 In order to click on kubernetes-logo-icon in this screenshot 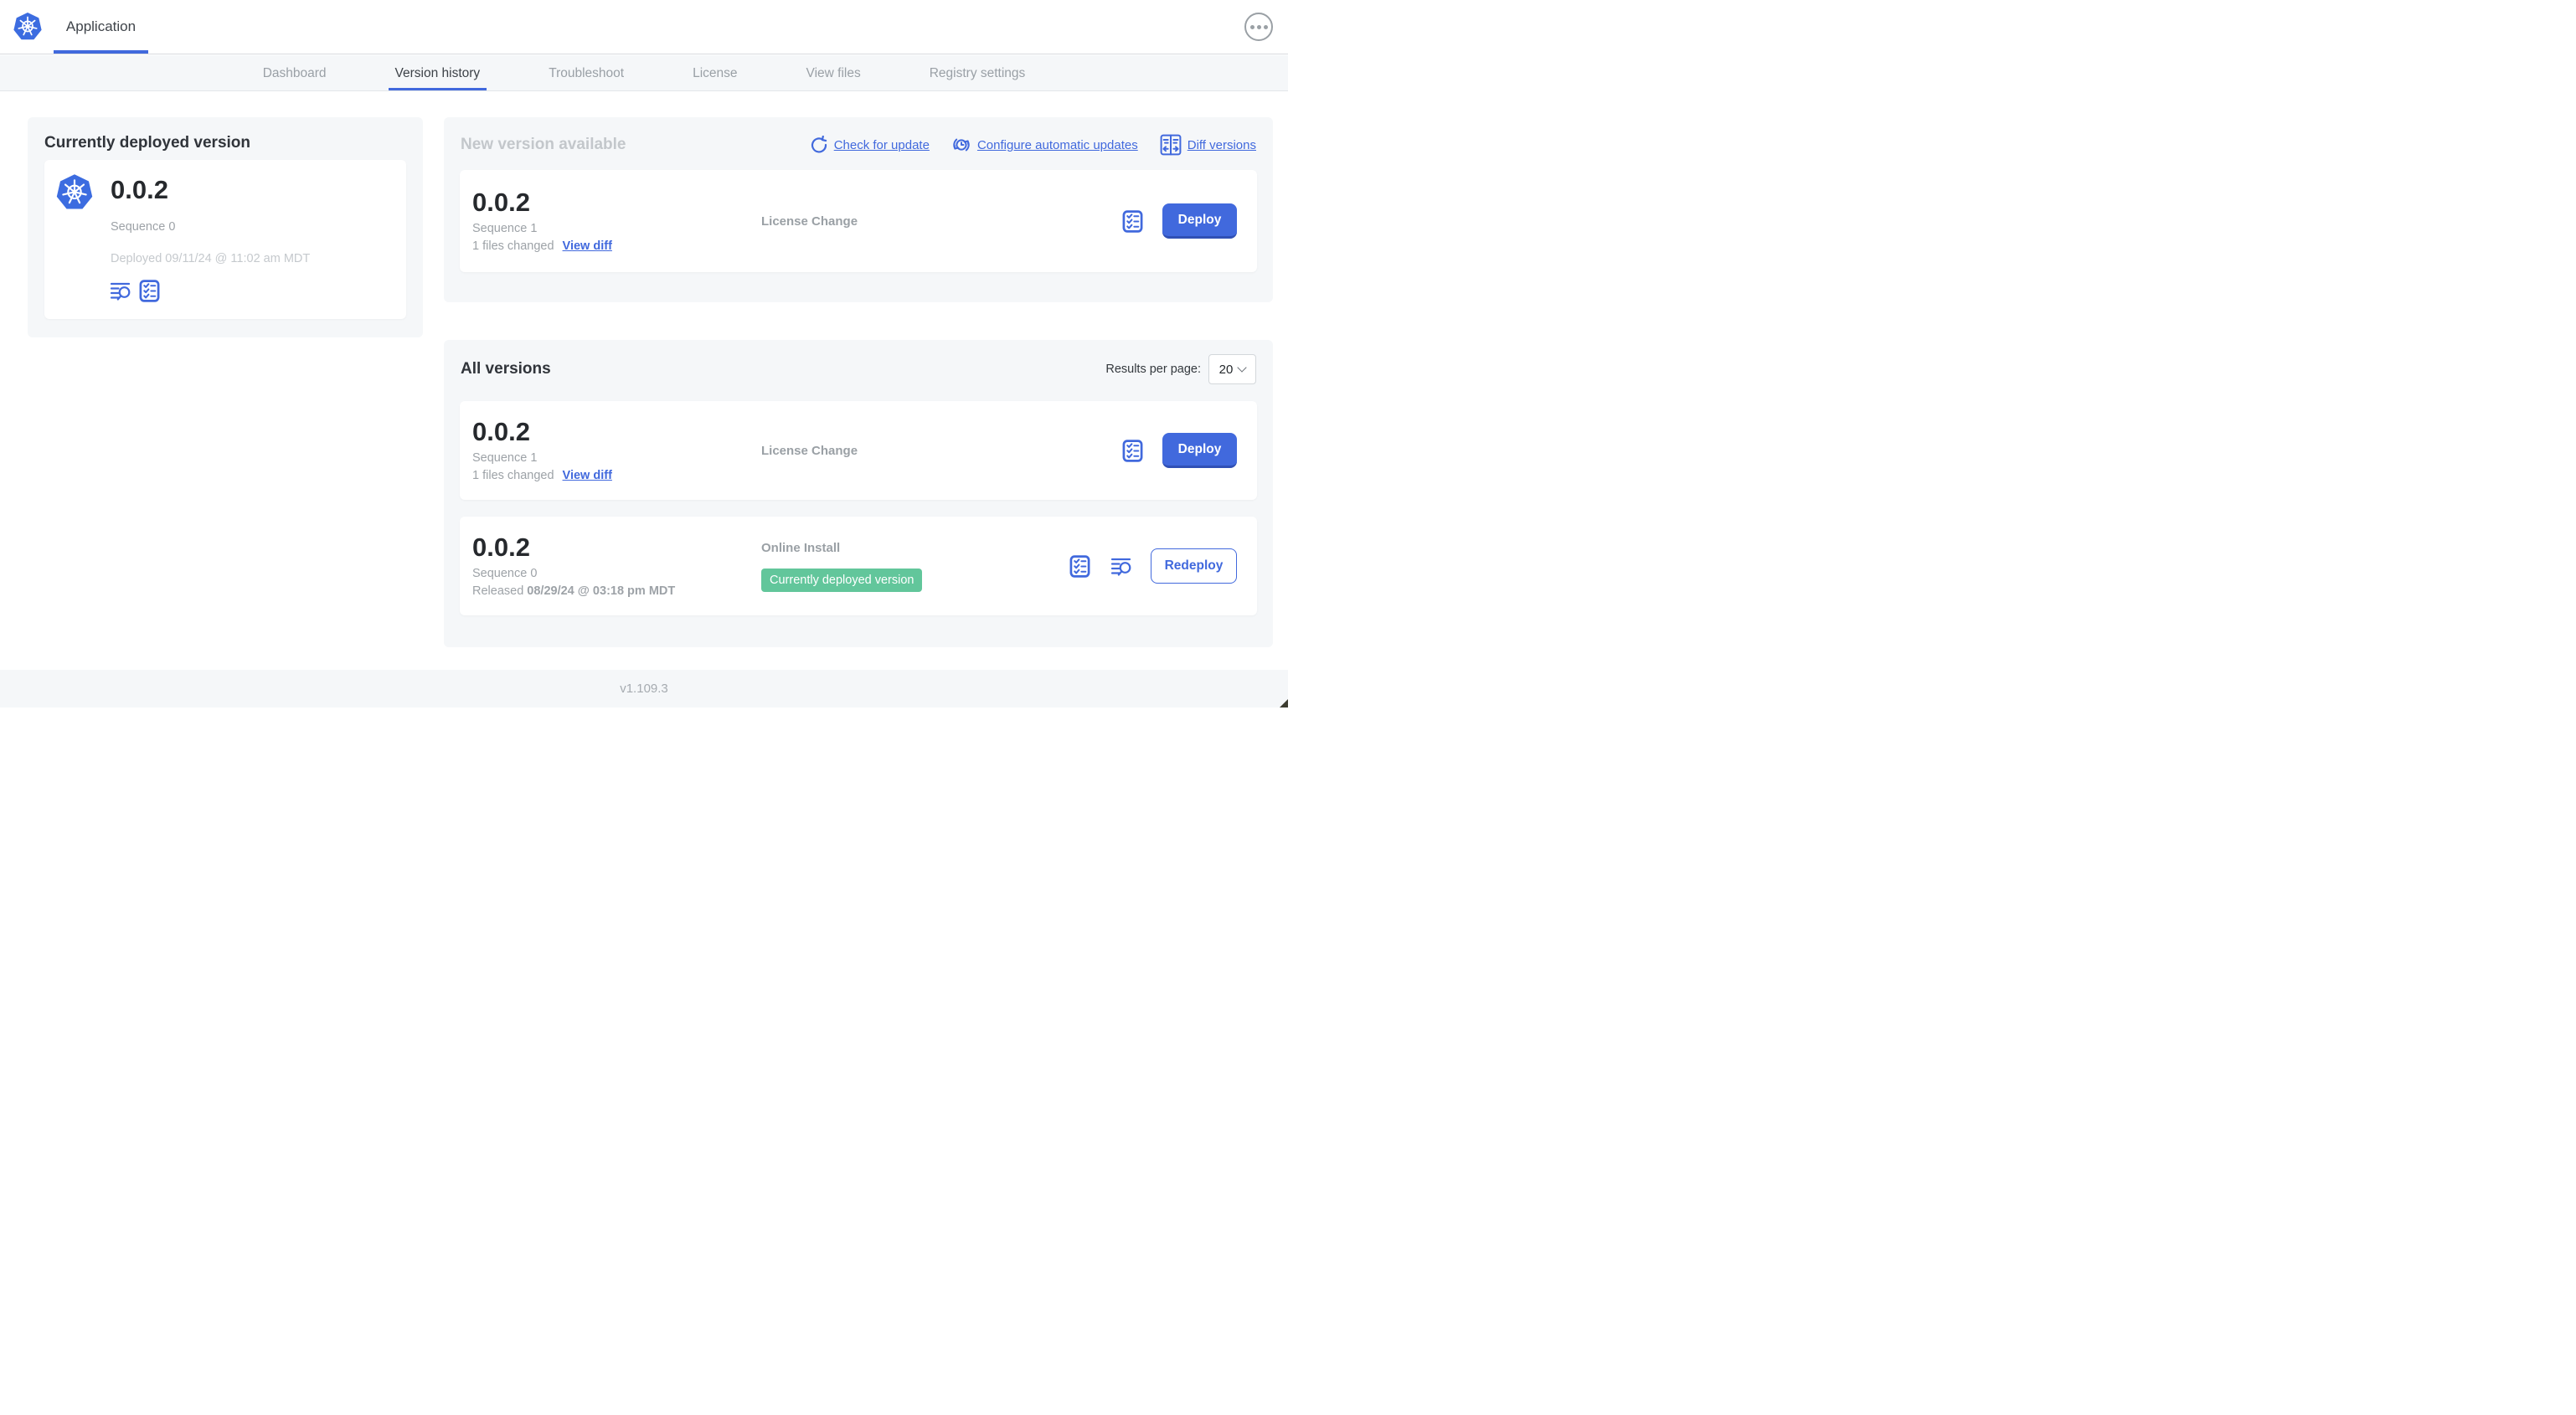, I will do `click(28, 26)`.